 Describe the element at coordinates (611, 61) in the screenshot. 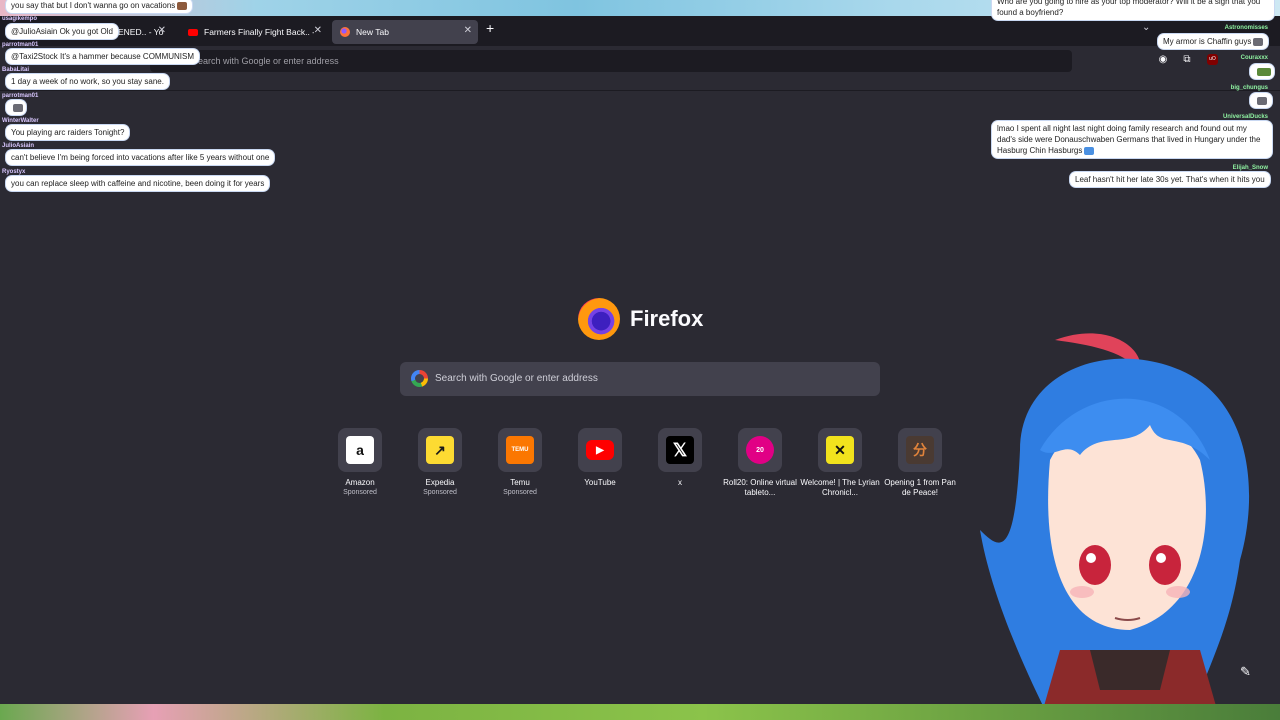

I see `address-bar: Search with Google or enter address` at that location.